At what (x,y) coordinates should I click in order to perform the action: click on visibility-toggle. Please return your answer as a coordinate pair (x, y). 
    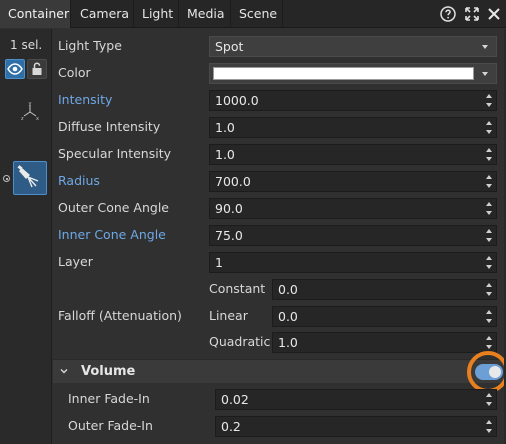
    Looking at the image, I should click on (15, 69).